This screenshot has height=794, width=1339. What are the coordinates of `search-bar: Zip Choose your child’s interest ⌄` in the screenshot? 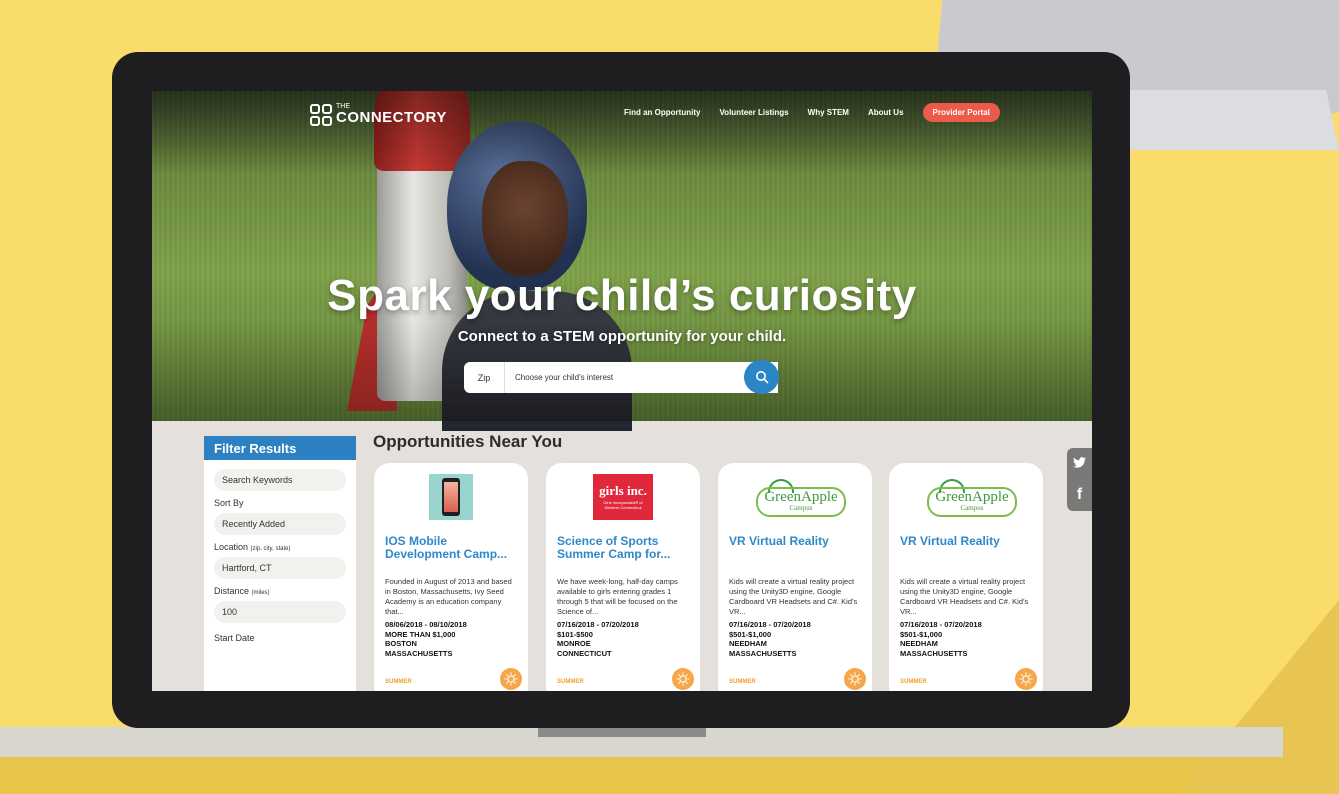 It's located at (621, 377).